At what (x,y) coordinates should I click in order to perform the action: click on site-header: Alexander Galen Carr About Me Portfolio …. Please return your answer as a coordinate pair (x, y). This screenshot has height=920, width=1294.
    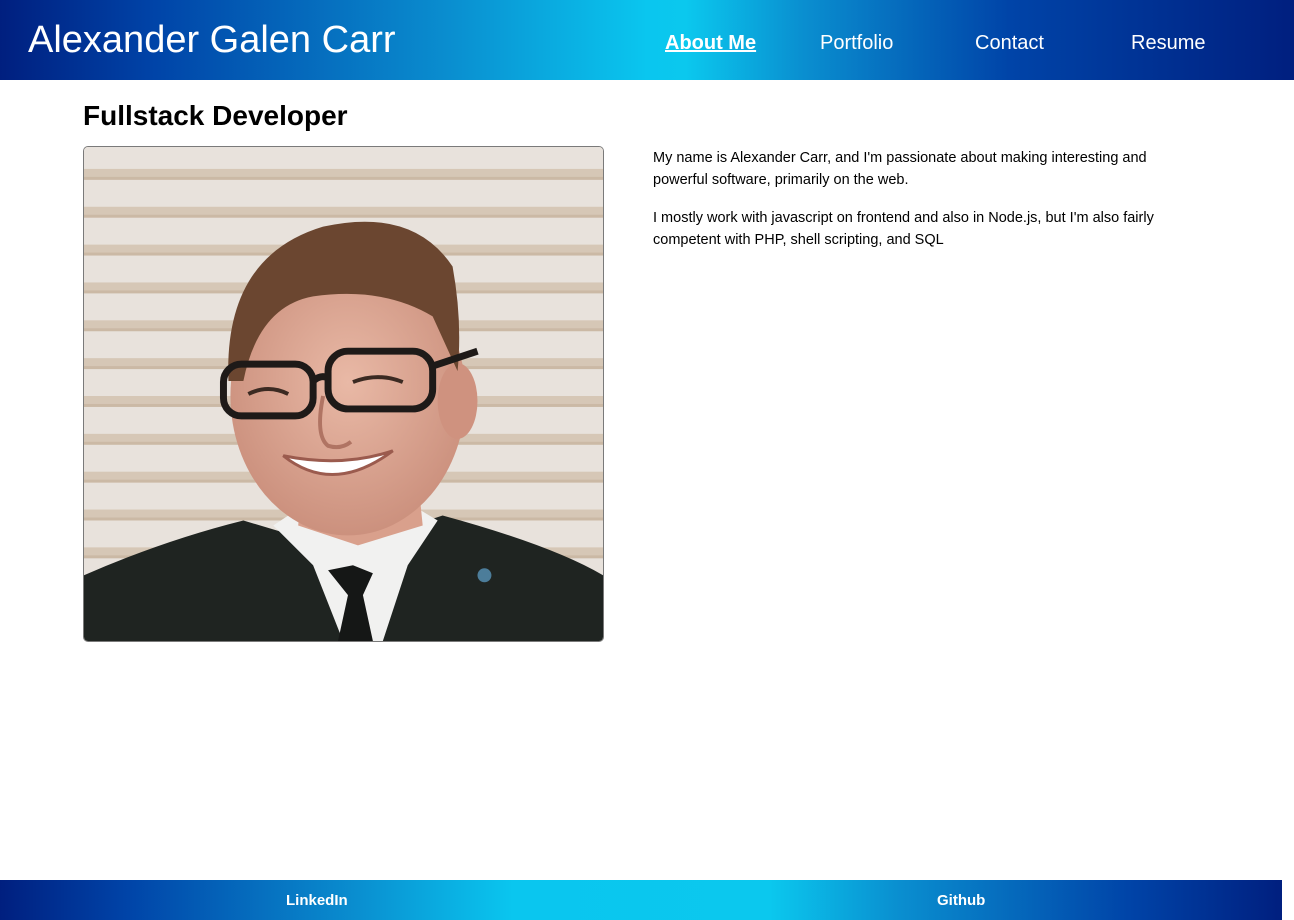
    Looking at the image, I should click on (647, 40).